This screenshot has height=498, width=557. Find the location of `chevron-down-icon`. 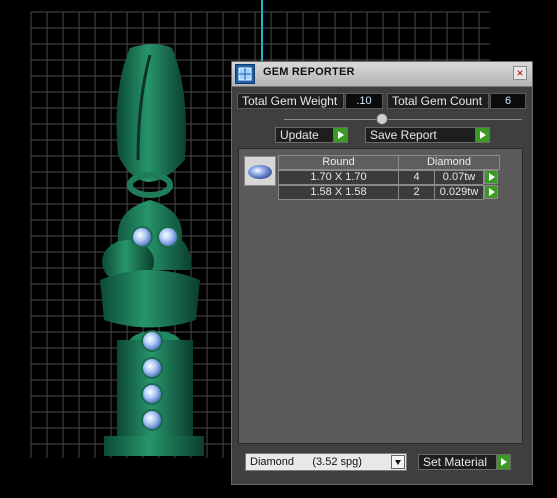

chevron-down-icon is located at coordinates (398, 462).